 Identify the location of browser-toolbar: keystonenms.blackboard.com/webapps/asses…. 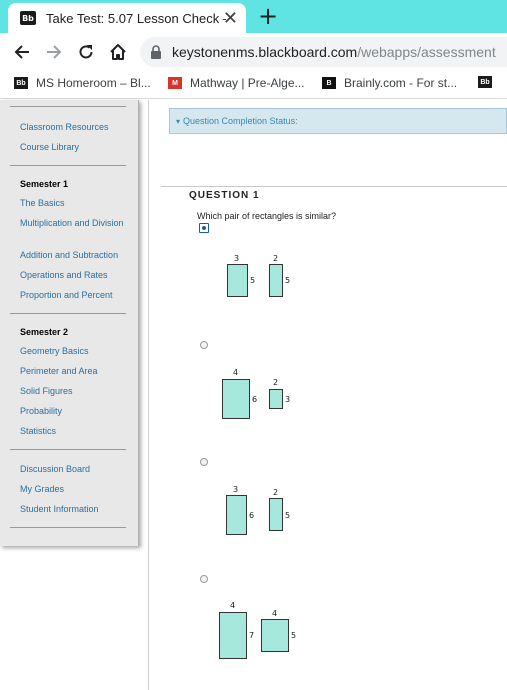
(253, 52).